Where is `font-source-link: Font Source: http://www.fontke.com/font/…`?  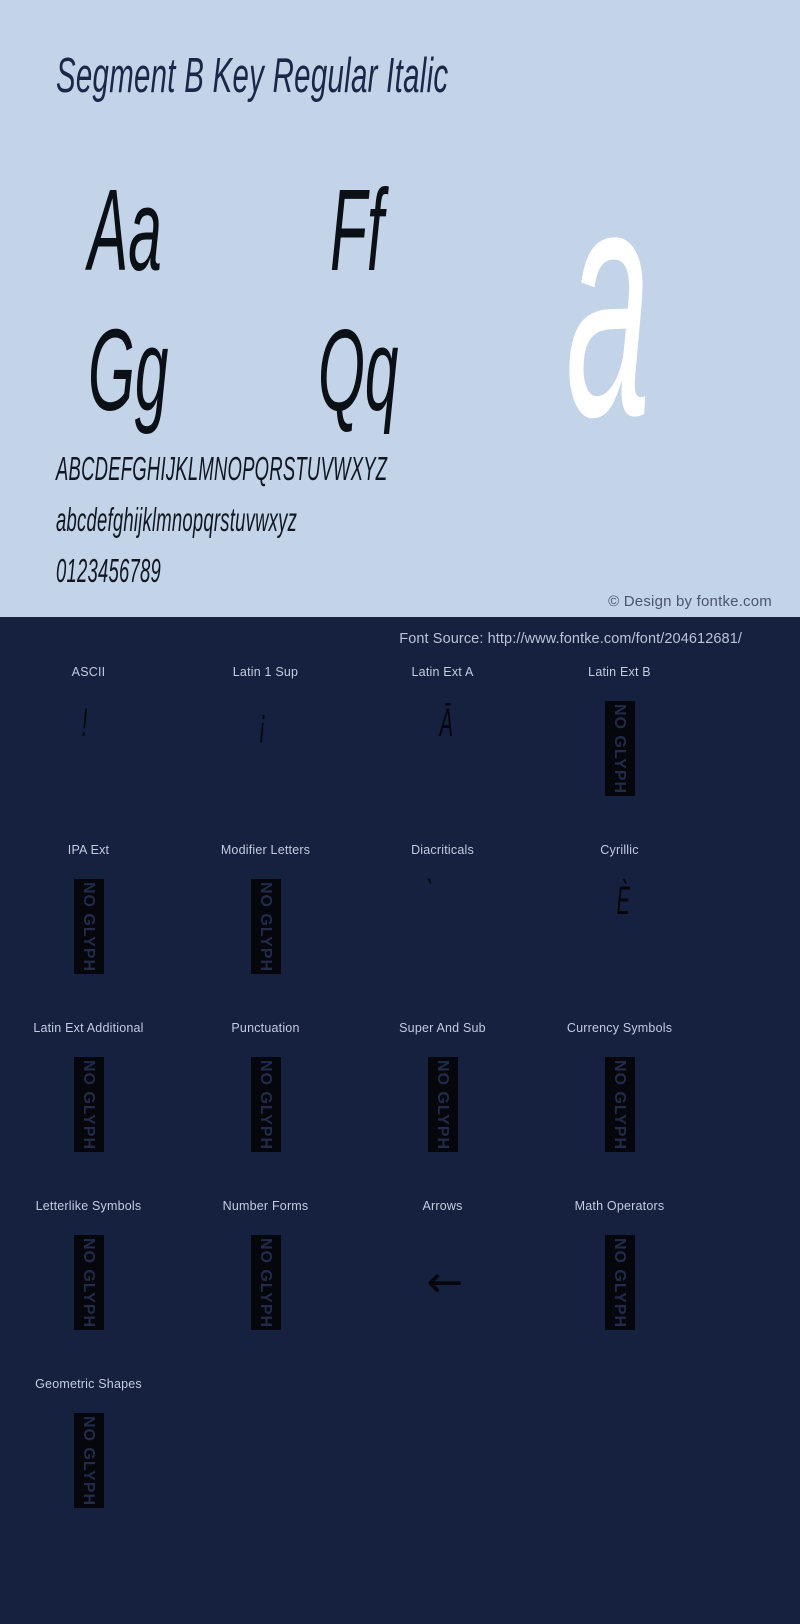 font-source-link: Font Source: http://www.fontke.com/font/… is located at coordinates (570, 639).